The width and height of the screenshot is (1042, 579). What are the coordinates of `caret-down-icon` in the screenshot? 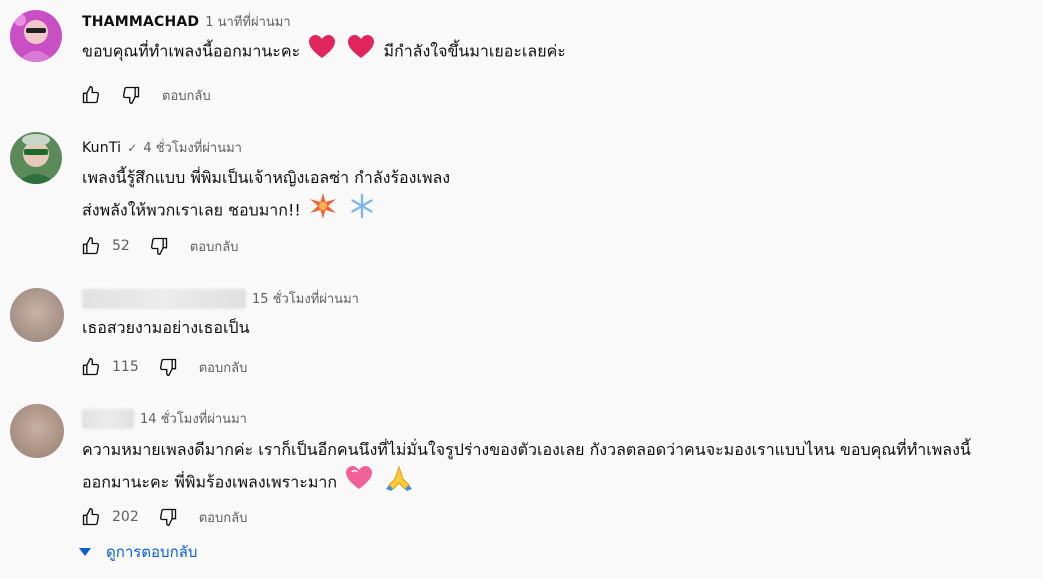 It's located at (85, 552).